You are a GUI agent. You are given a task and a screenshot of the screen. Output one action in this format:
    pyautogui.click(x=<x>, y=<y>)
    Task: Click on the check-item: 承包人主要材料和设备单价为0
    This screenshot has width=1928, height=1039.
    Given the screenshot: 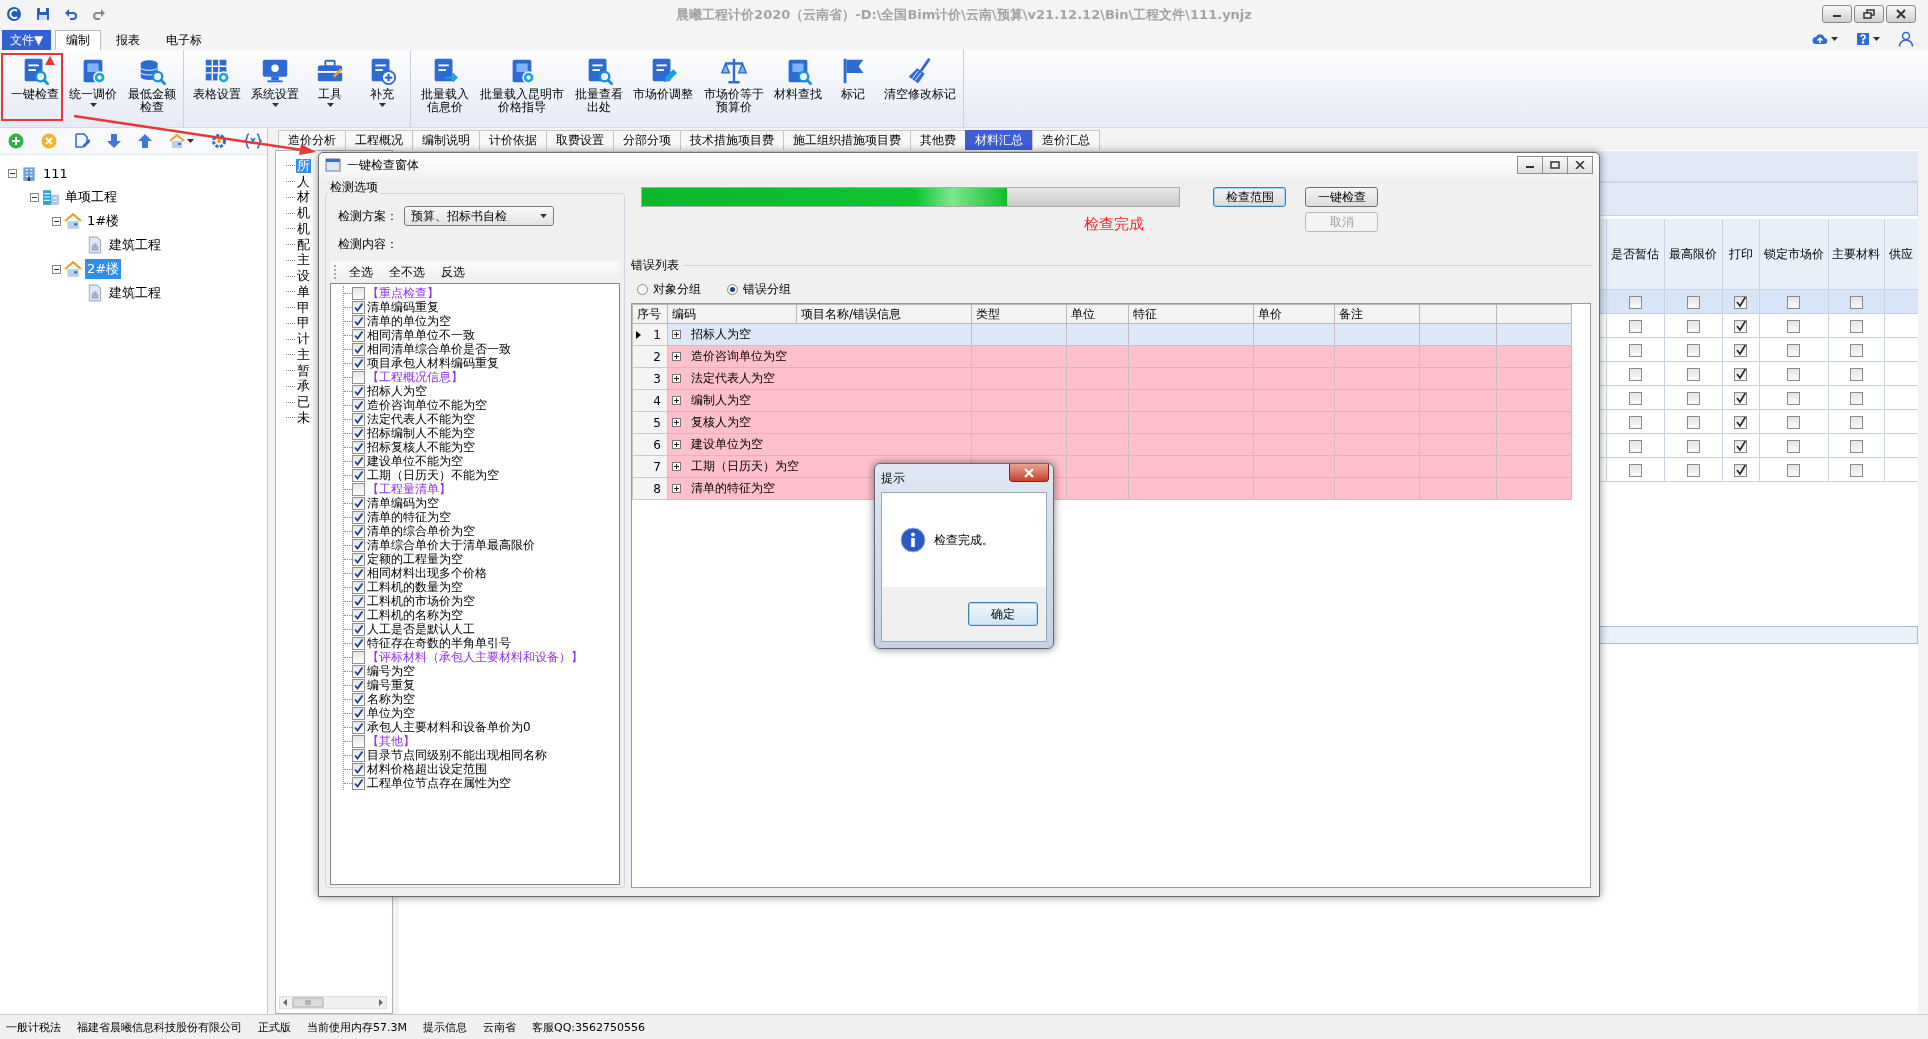 What is the action you would take?
    pyautogui.click(x=449, y=727)
    